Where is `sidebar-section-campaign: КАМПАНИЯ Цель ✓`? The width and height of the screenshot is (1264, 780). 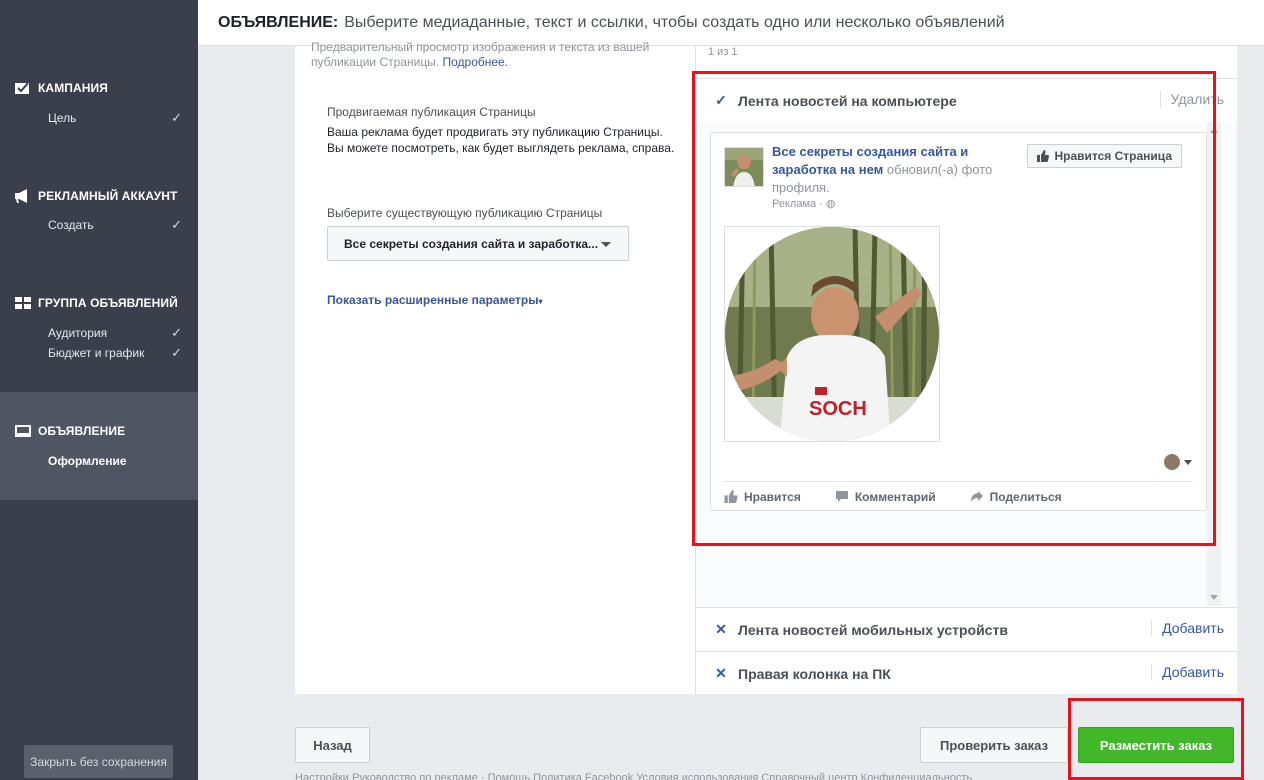 sidebar-section-campaign: КАМПАНИЯ Цель ✓ is located at coordinates (99, 103).